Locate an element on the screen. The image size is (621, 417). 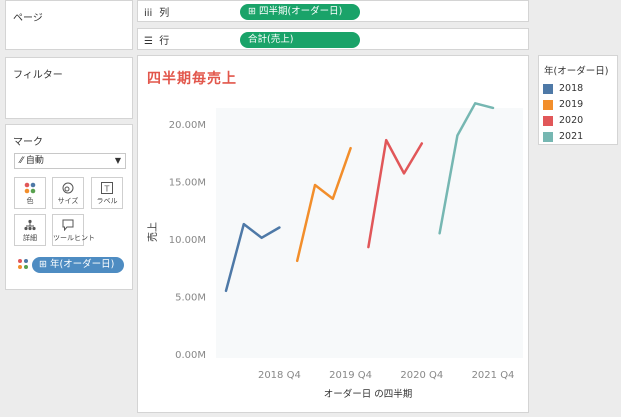
filters-card: フィルター is located at coordinates (69, 88).